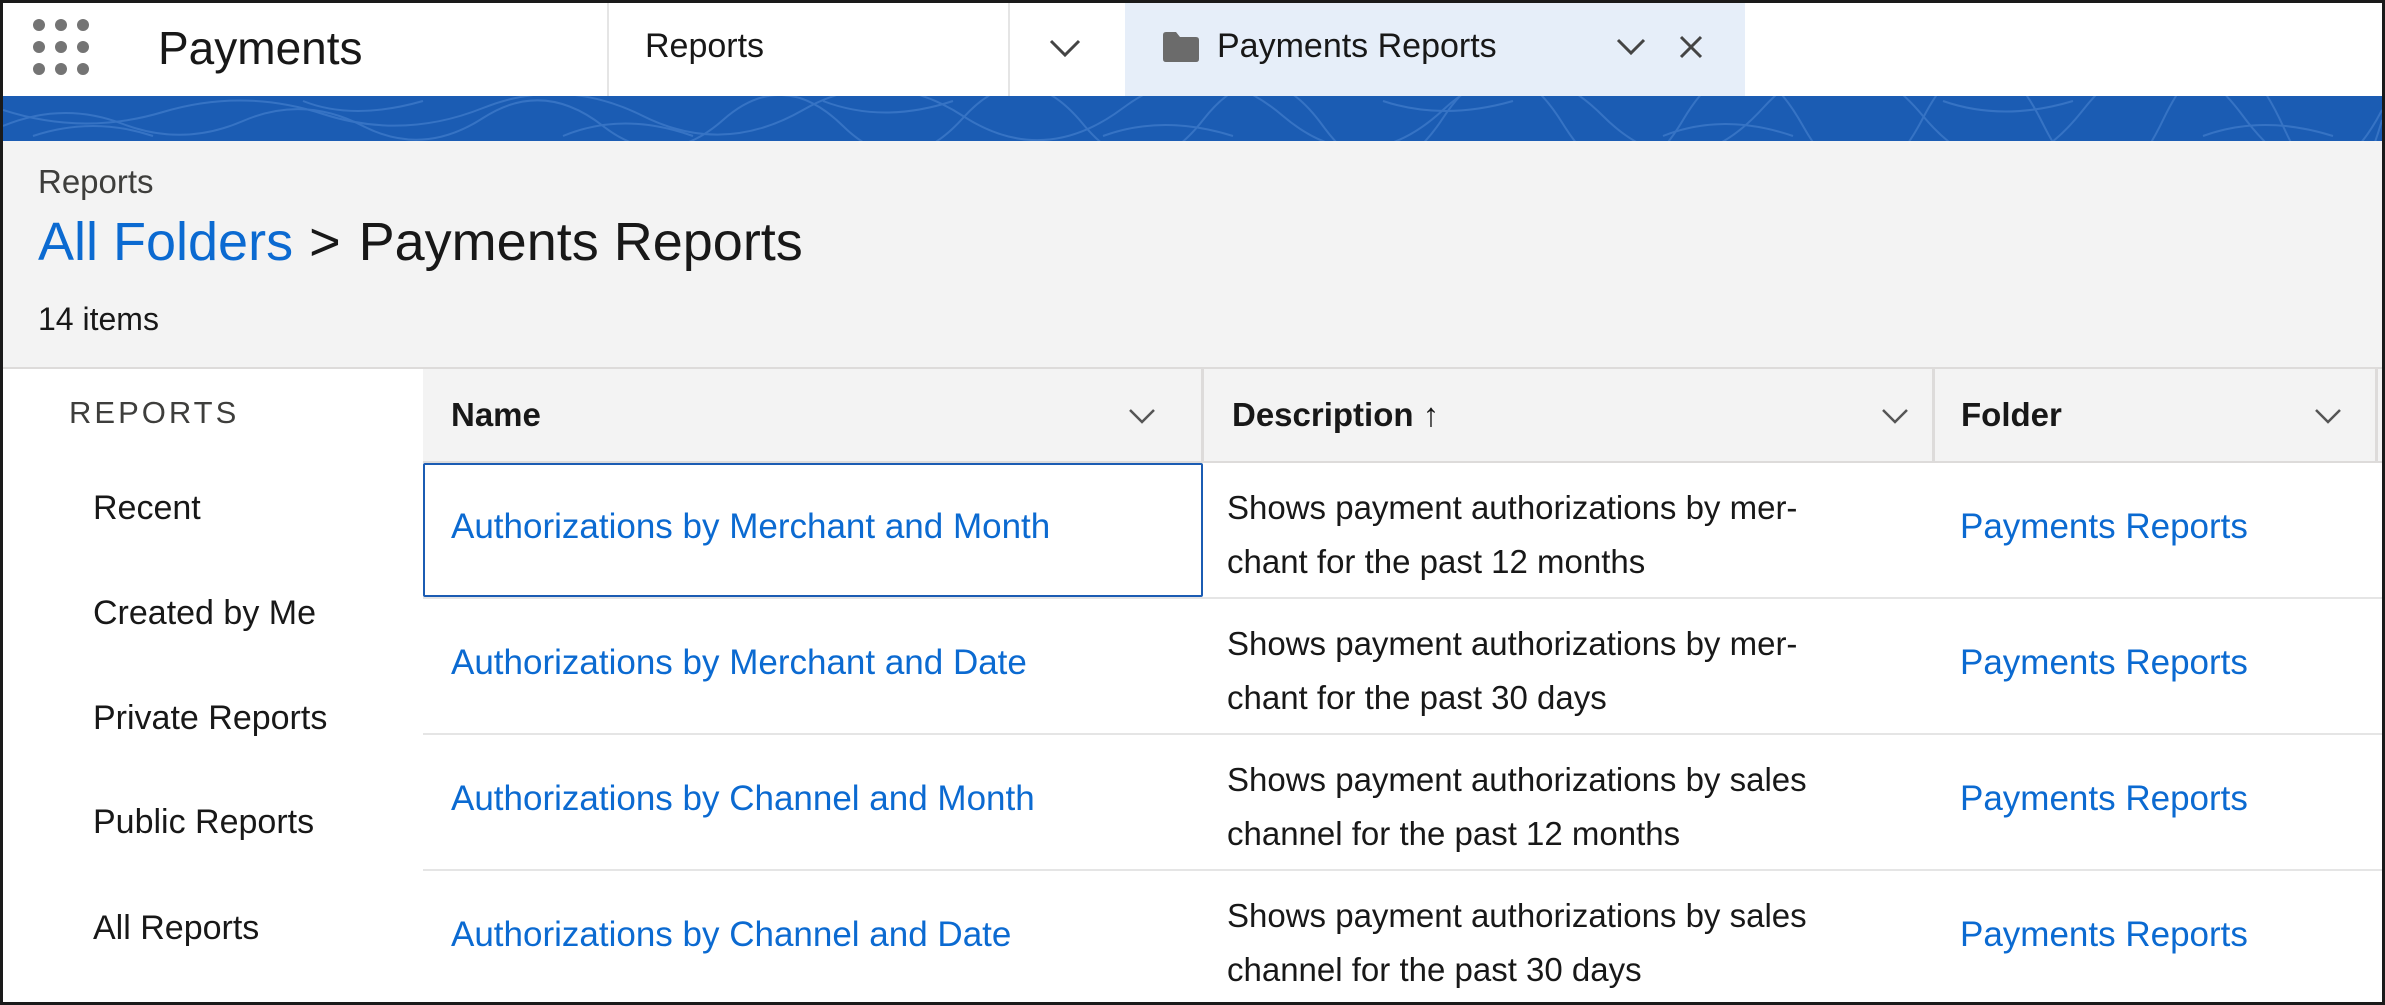  Describe the element at coordinates (1335, 415) in the screenshot. I see `column-header-description-label: Description ↑` at that location.